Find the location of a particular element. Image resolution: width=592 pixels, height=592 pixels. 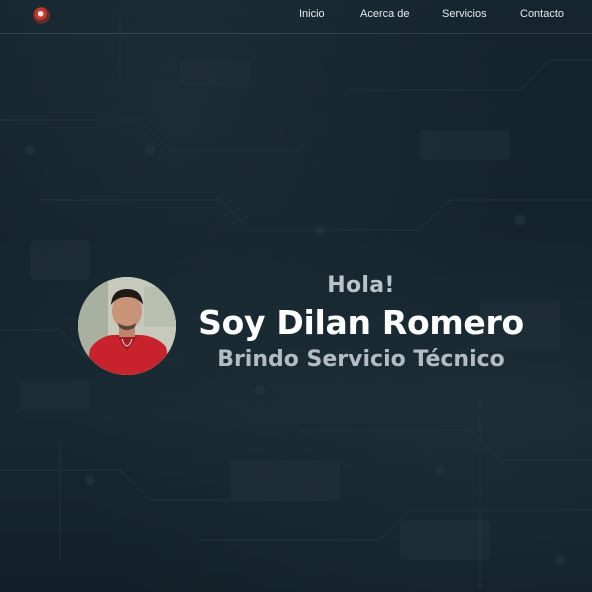

hero-name: Soy Dilan Romero is located at coordinates (361, 322).